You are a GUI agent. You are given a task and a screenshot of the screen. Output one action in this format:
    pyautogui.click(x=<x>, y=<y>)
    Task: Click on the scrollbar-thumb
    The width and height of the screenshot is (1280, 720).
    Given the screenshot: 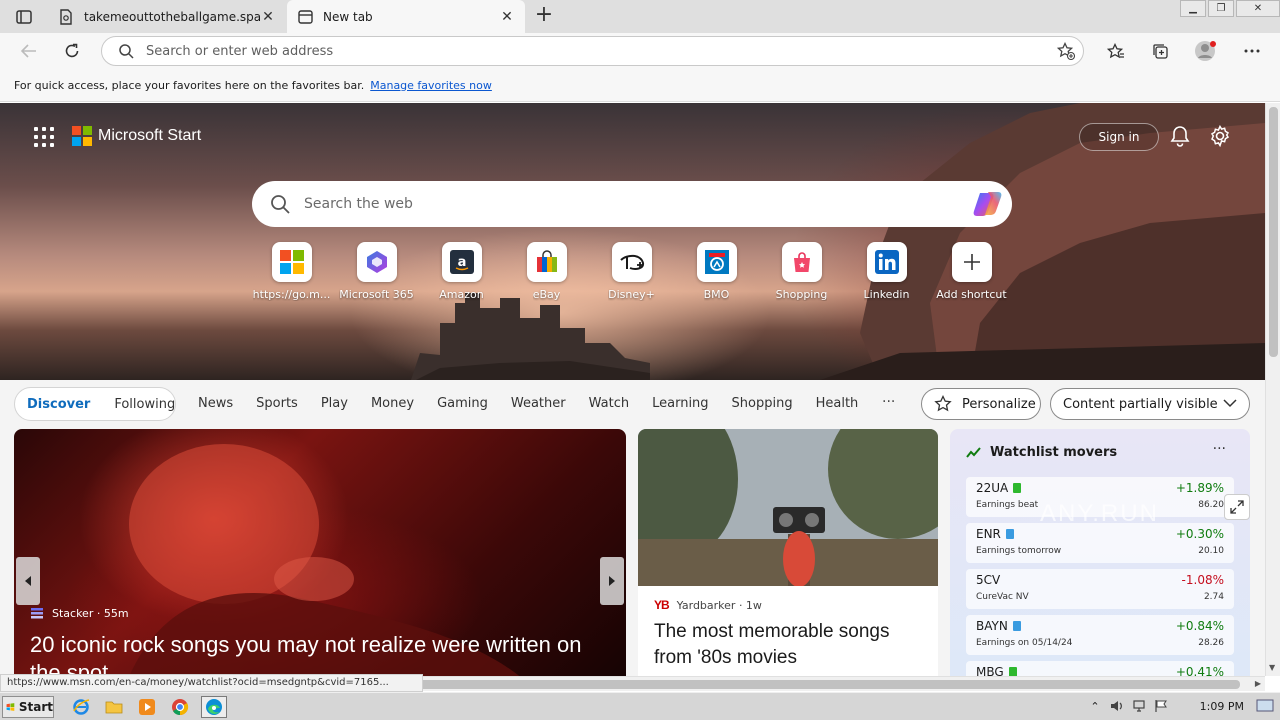 What is the action you would take?
    pyautogui.click(x=1273, y=232)
    